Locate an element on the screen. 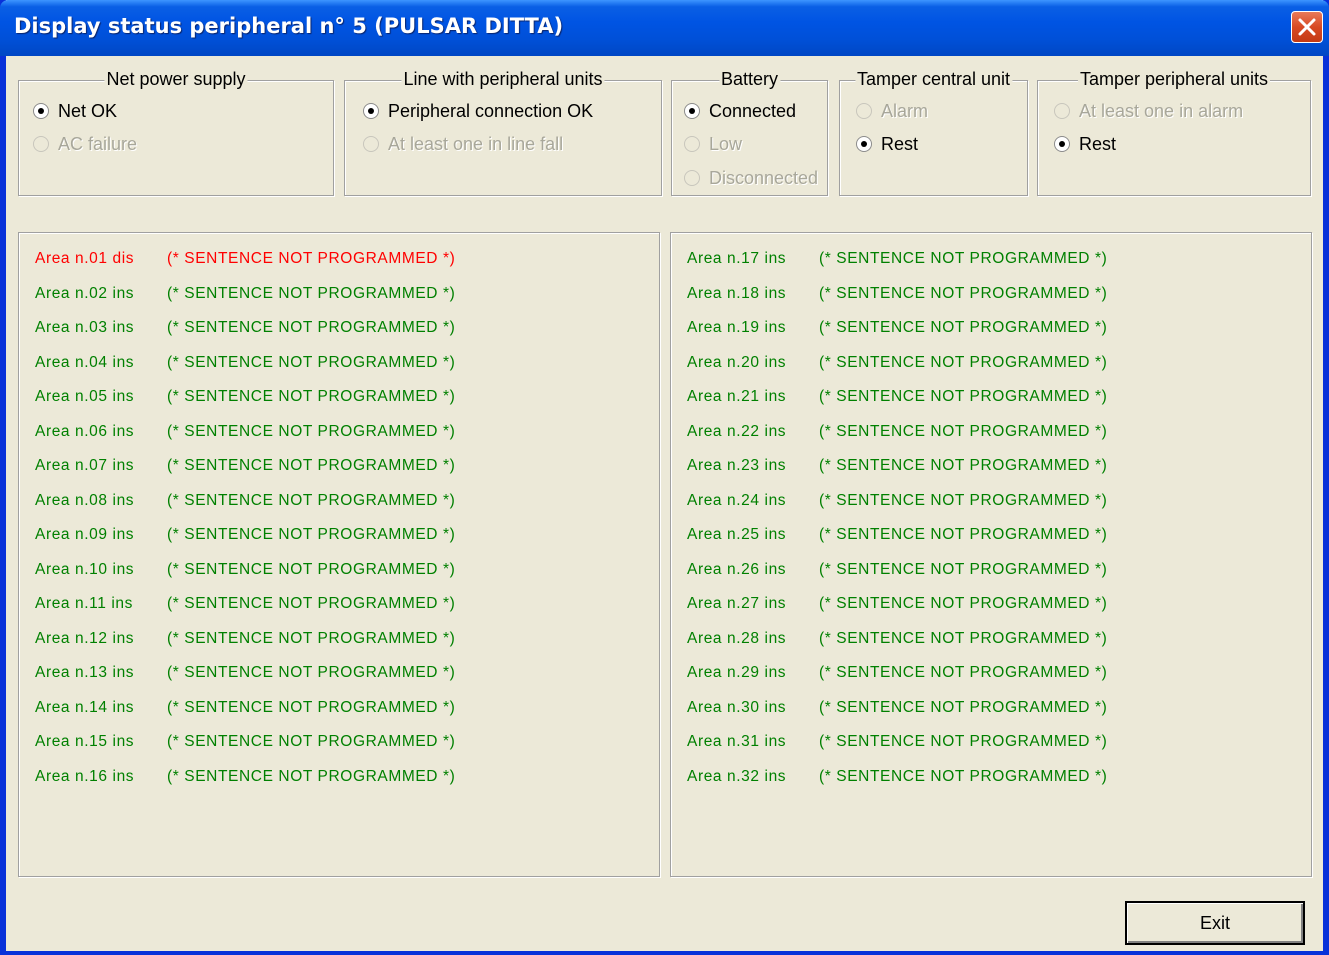  area-label: Area n.04 ins is located at coordinates (85, 362).